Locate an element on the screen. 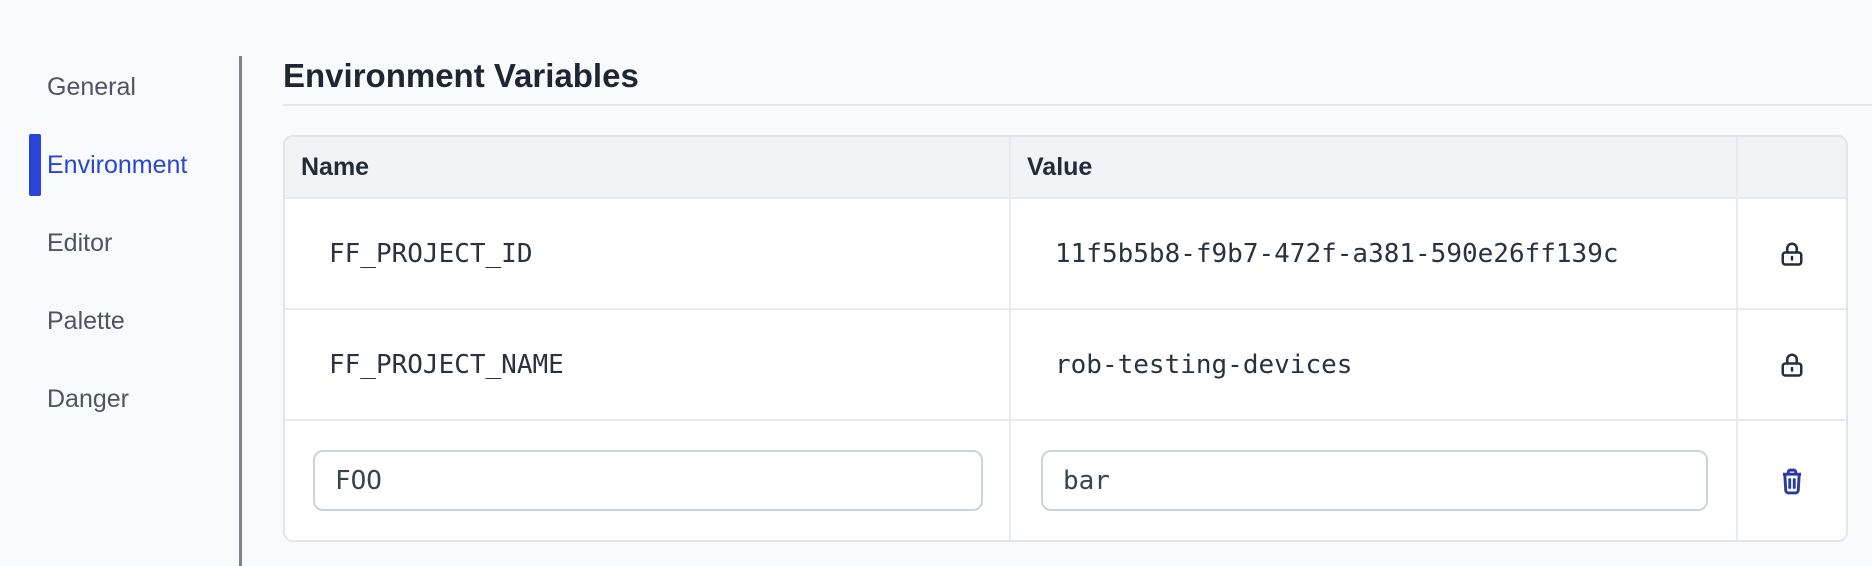  delete-row-button is located at coordinates (1792, 481).